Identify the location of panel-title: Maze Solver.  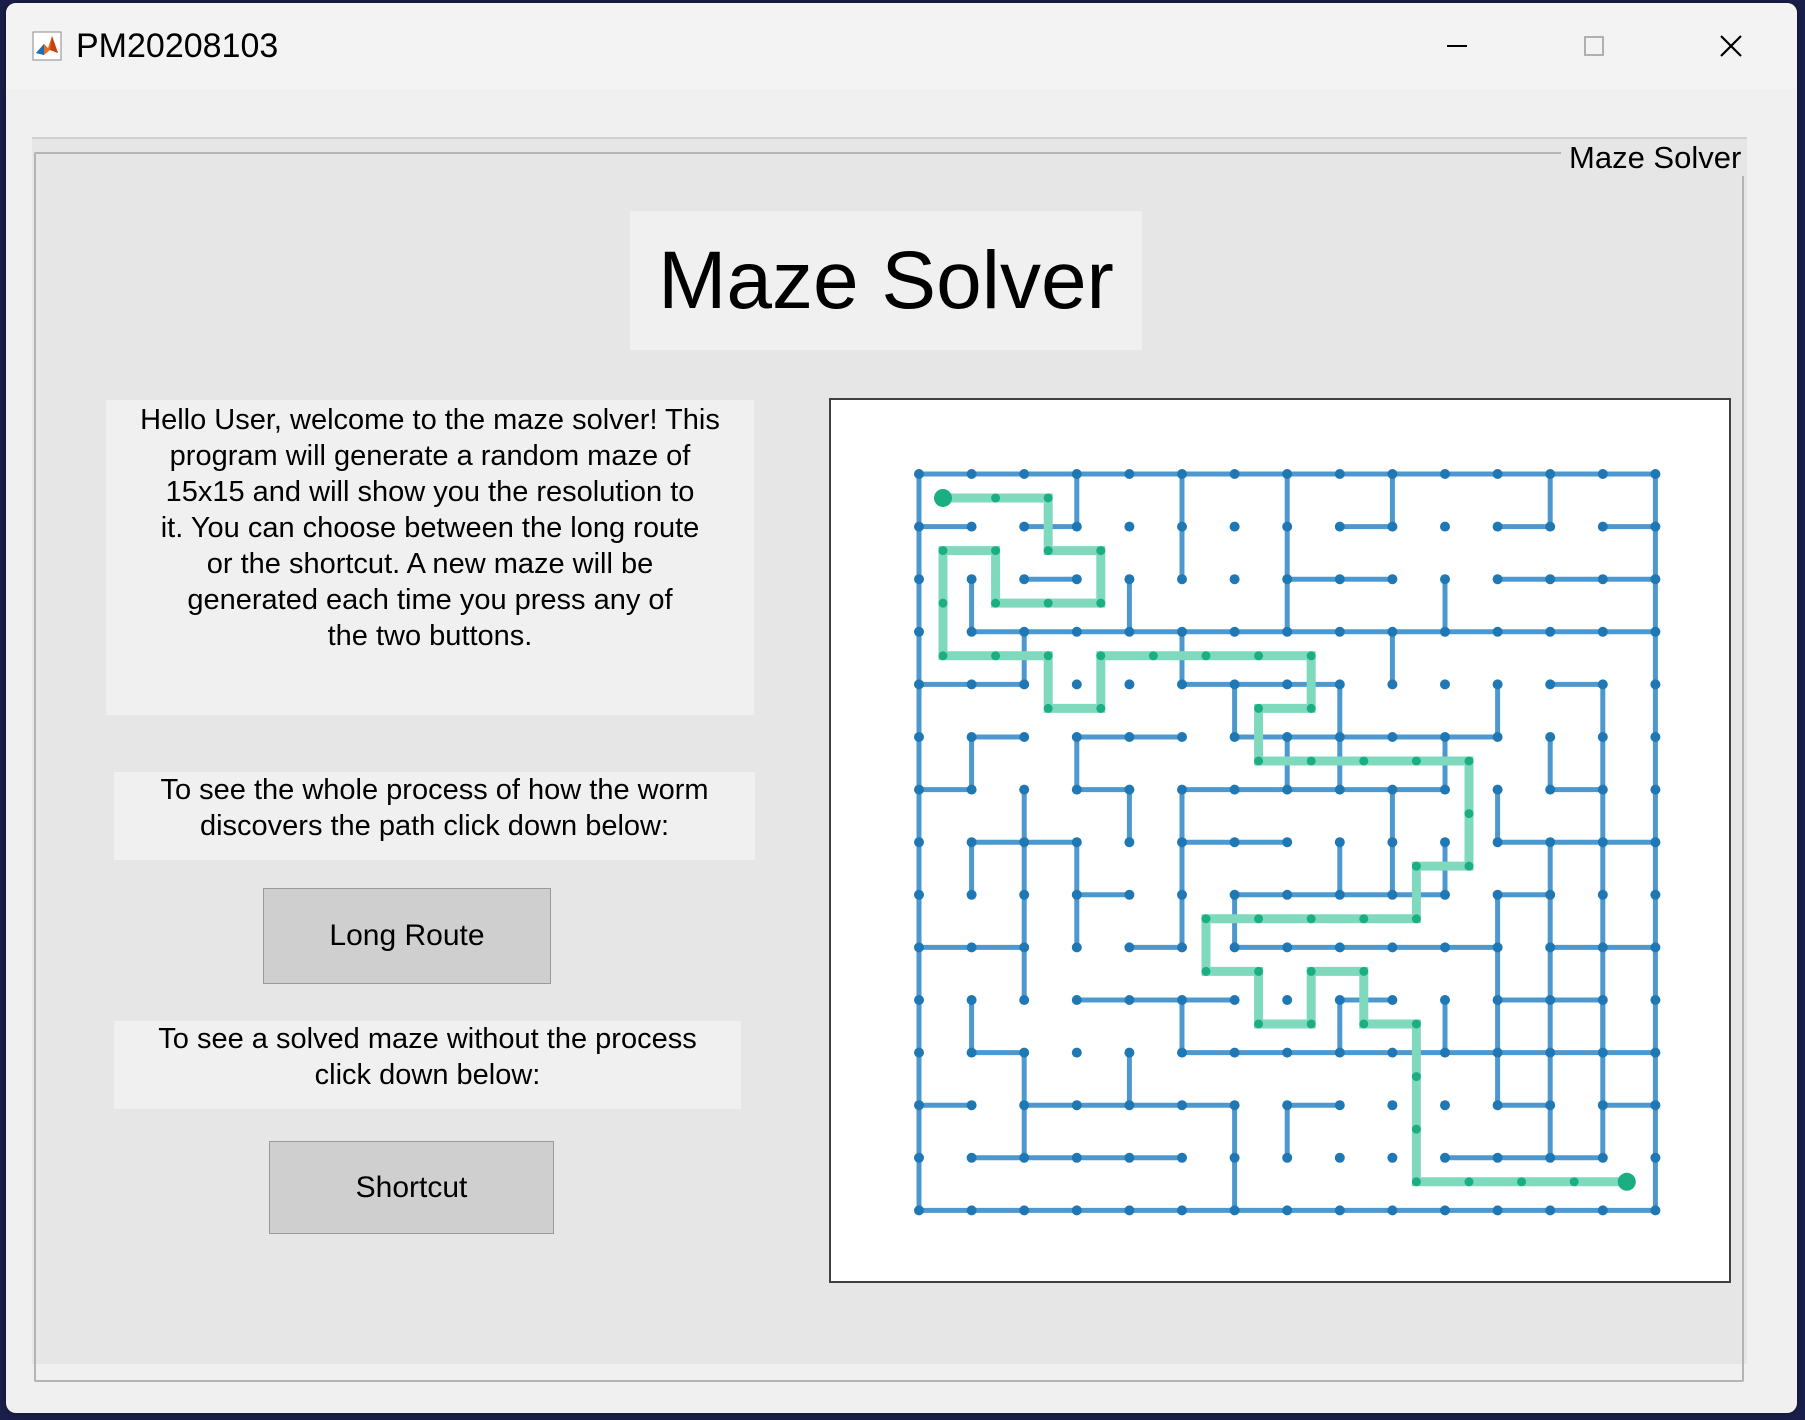
(1654, 158).